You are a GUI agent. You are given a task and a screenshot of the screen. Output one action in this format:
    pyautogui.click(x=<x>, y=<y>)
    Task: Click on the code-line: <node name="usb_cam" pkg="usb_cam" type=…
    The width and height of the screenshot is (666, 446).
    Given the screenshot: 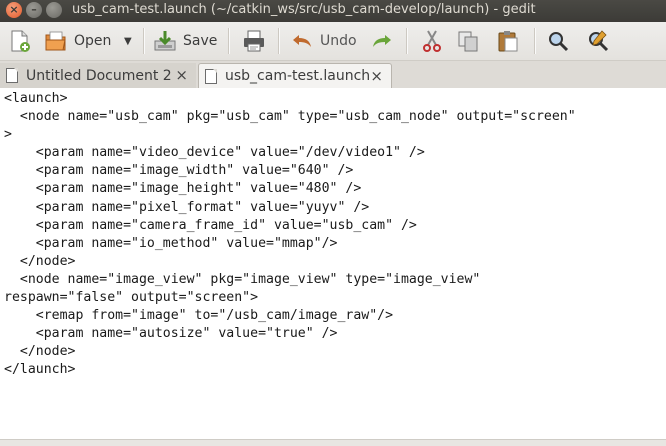 What is the action you would take?
    pyautogui.click(x=290, y=117)
    